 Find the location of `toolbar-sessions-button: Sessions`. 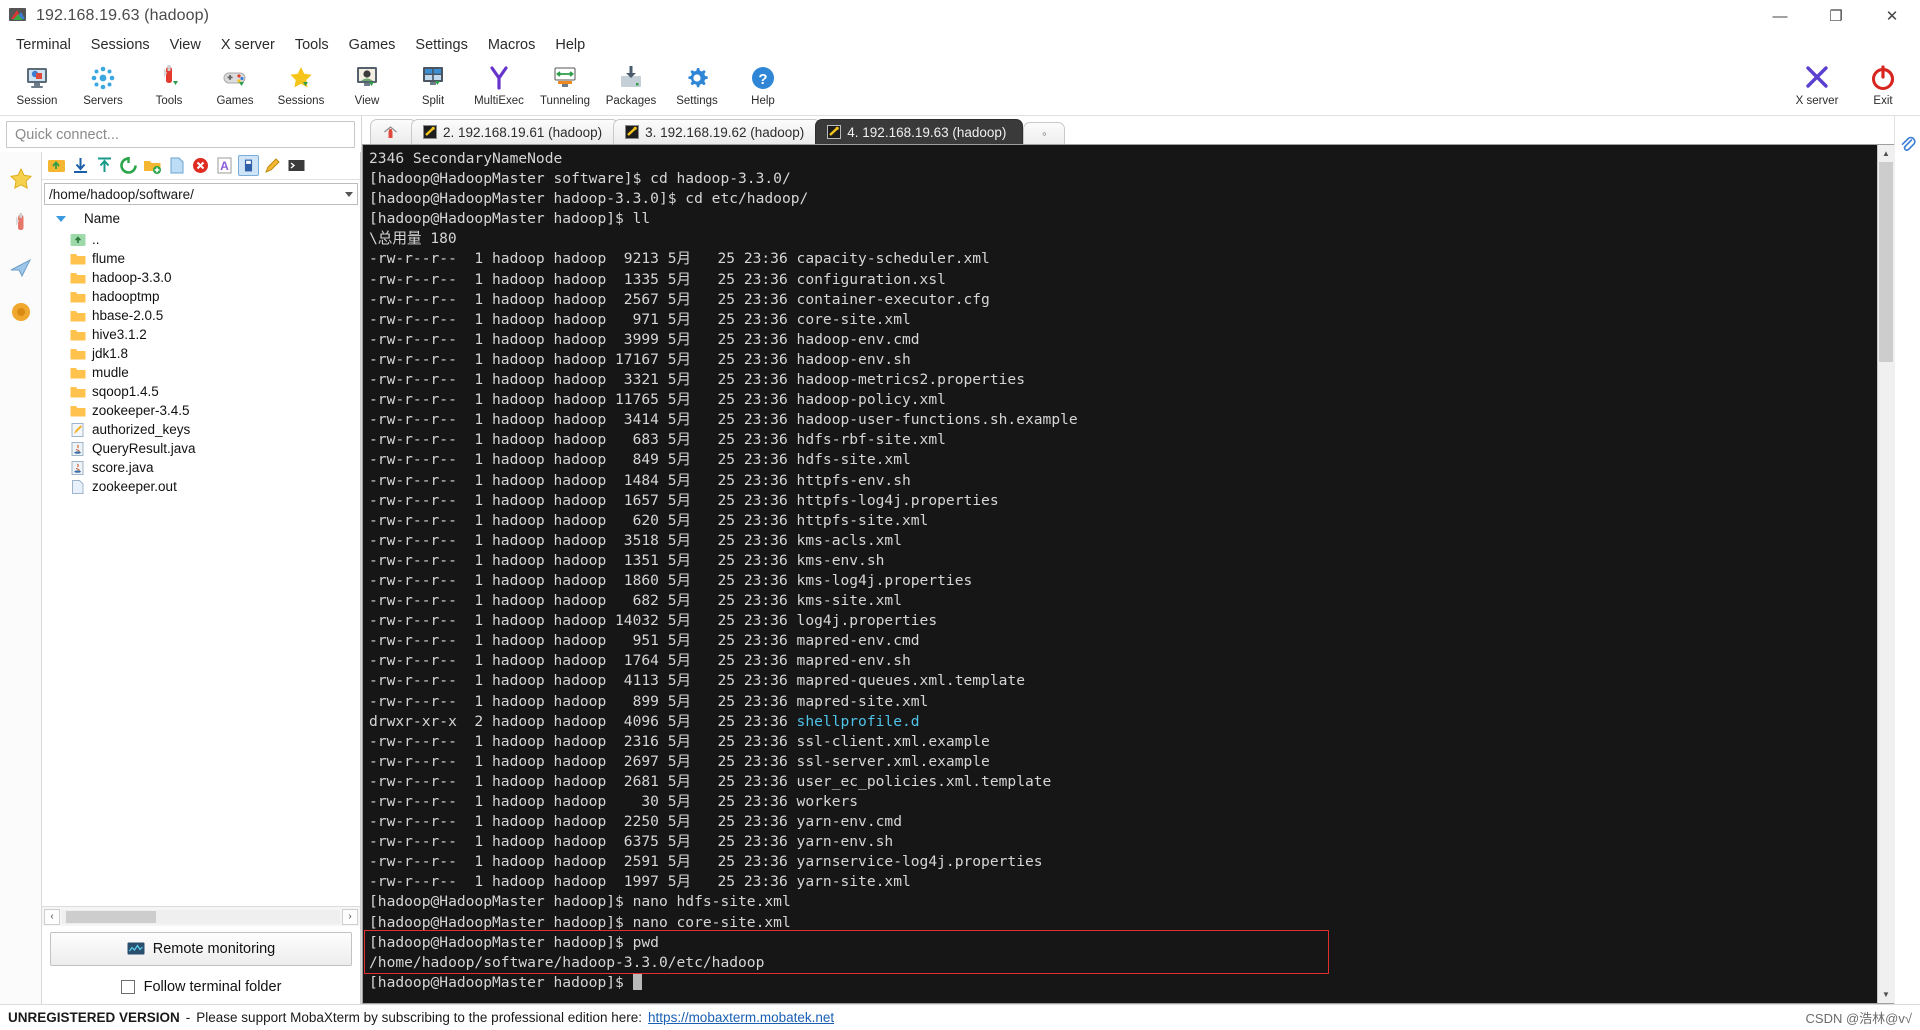

toolbar-sessions-button: Sessions is located at coordinates (301, 87).